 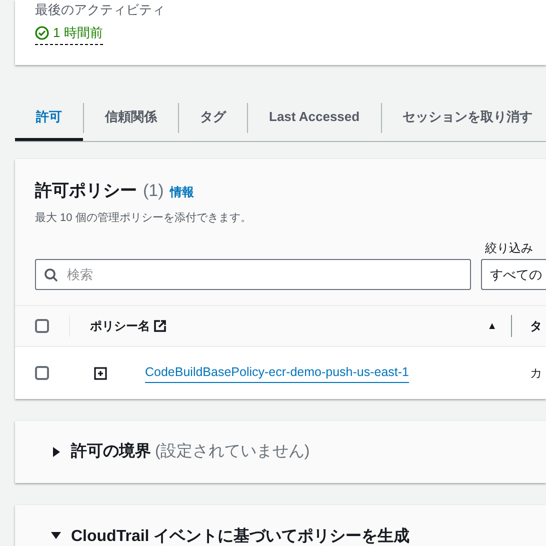 I want to click on policy-link: CodeBuildBasePolicy-ecr-demo-push-us-east-1, so click(x=277, y=373).